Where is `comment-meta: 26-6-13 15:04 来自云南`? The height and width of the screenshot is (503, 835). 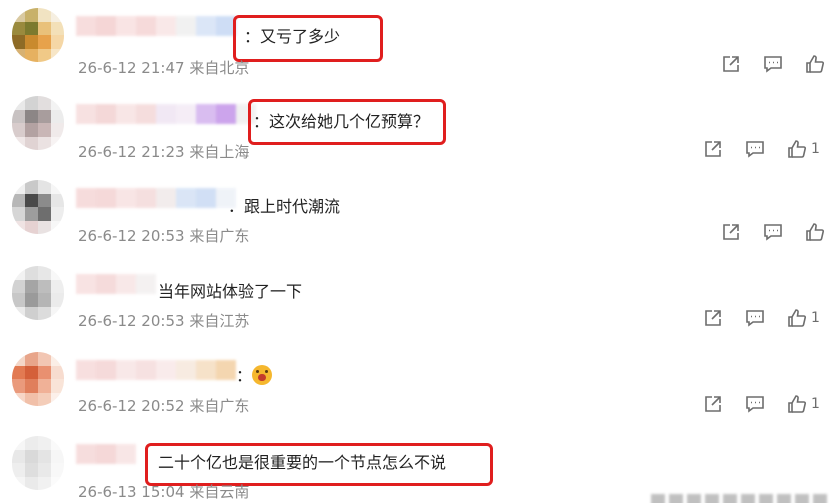 comment-meta: 26-6-13 15:04 来自云南 is located at coordinates (163, 492).